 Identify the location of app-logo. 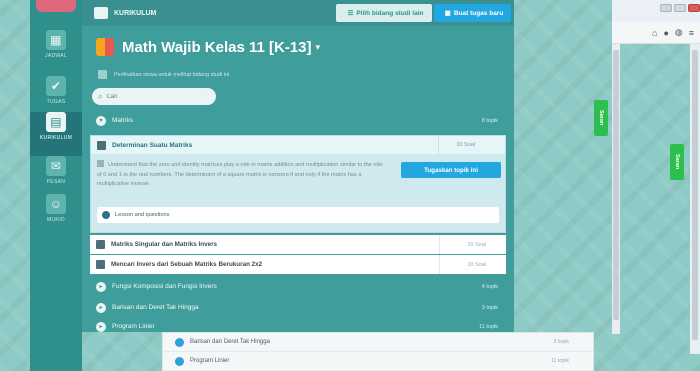
(56, 6).